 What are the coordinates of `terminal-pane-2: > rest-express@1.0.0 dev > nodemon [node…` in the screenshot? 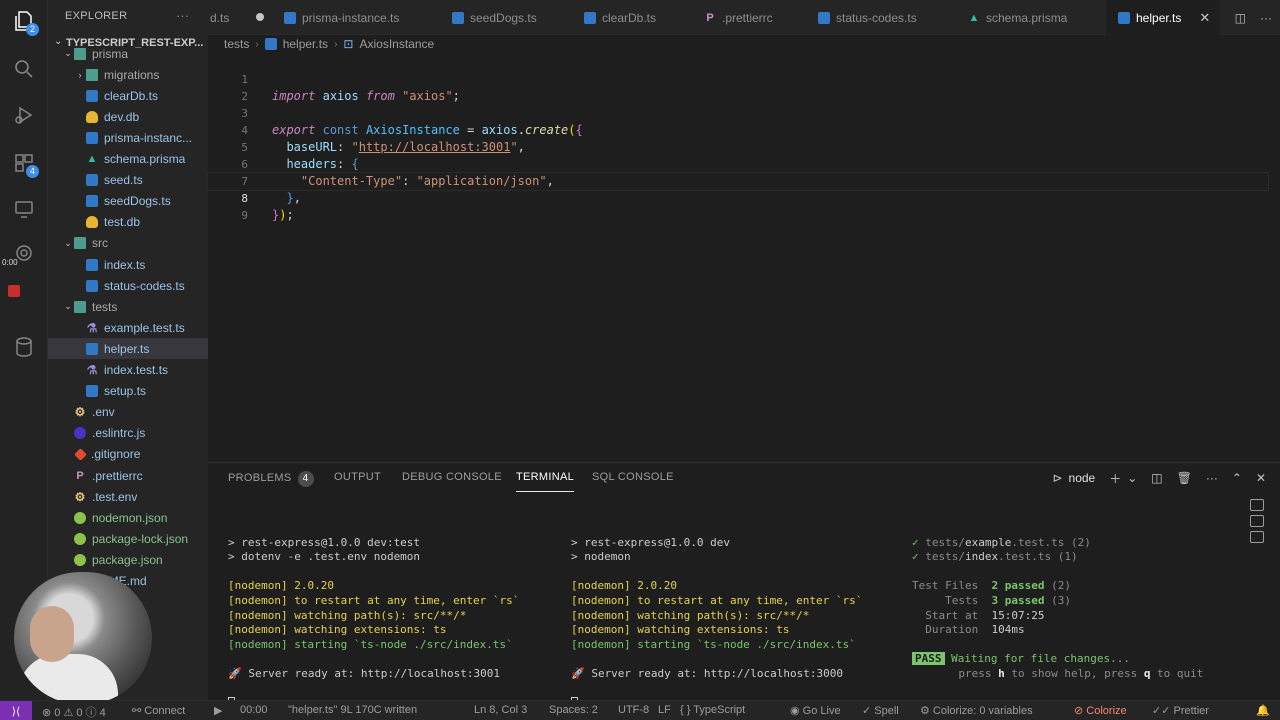 It's located at (716, 620).